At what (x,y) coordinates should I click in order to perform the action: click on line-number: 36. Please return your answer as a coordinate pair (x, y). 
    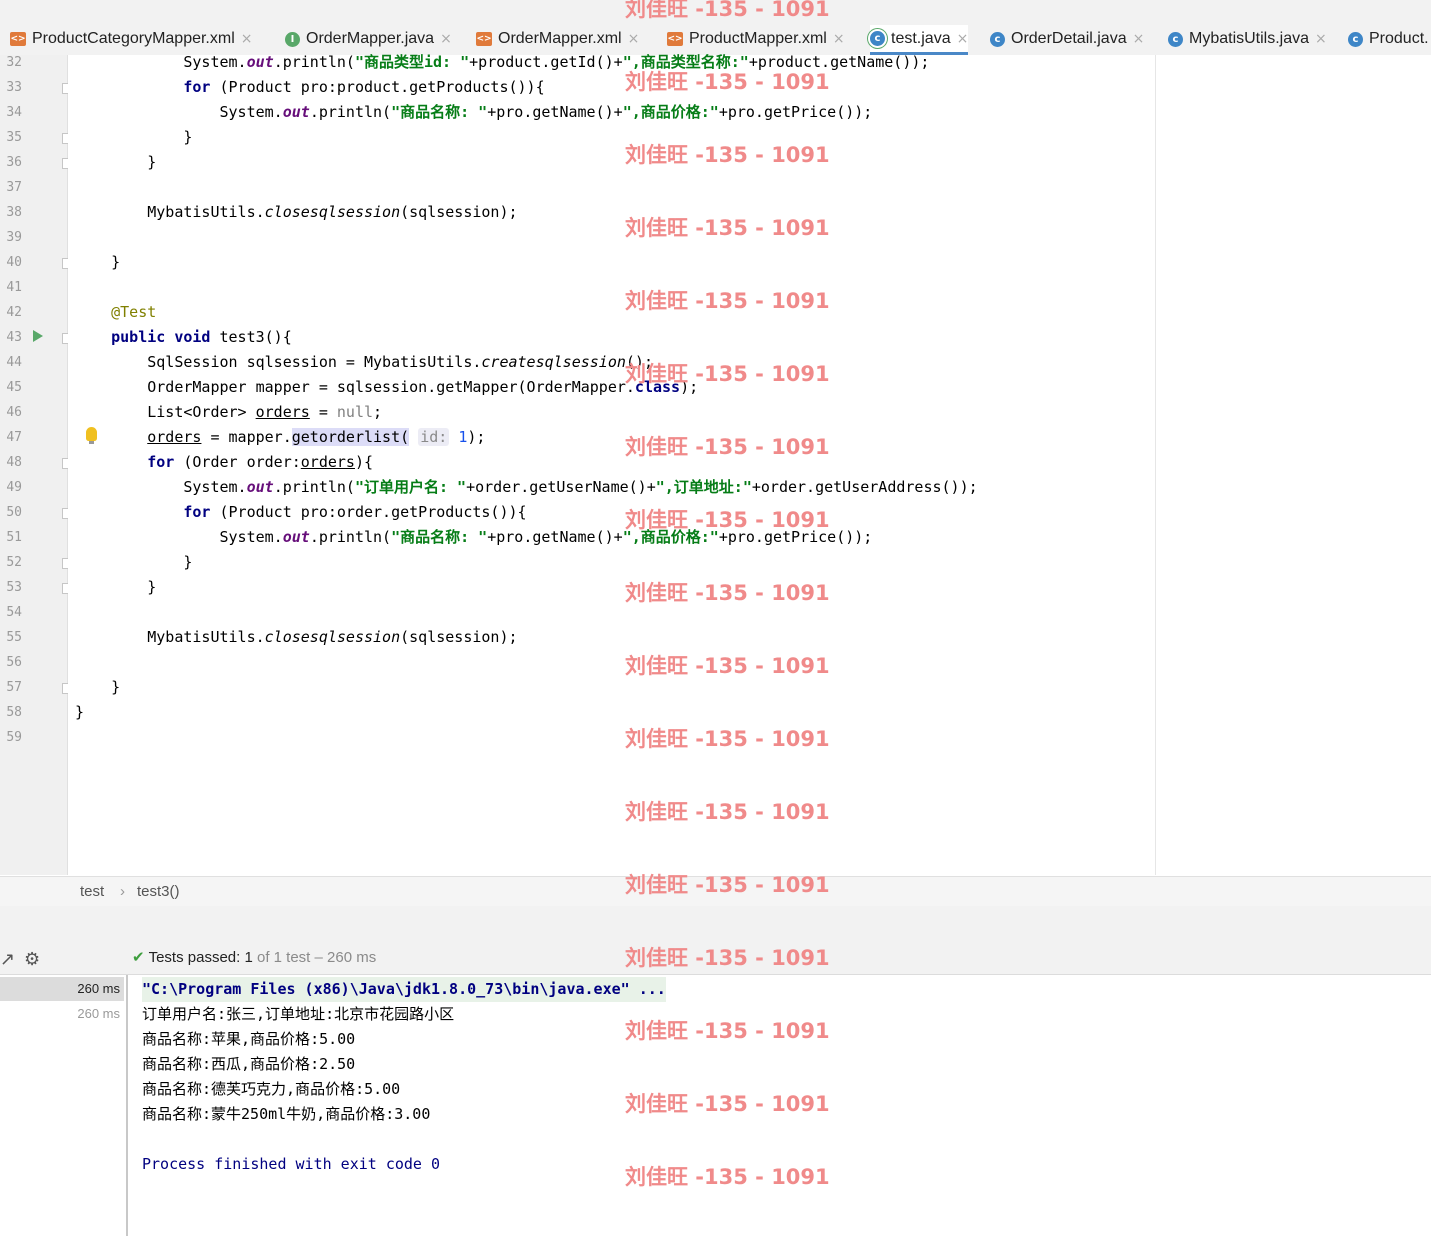
    Looking at the image, I should click on (14, 162).